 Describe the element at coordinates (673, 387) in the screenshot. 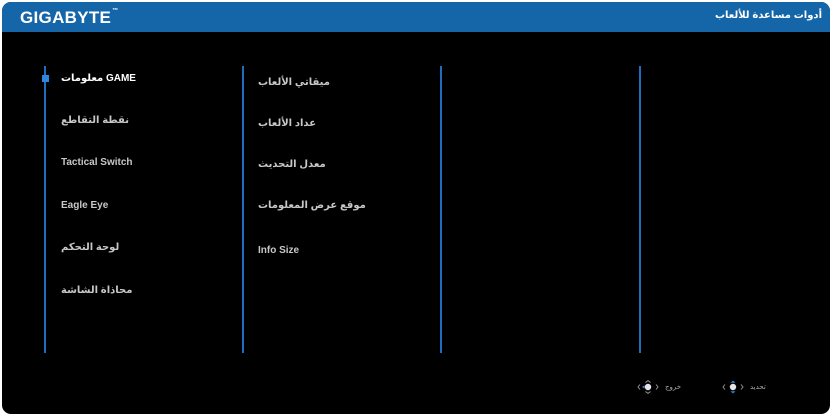

I see `exit-label: خروج` at that location.